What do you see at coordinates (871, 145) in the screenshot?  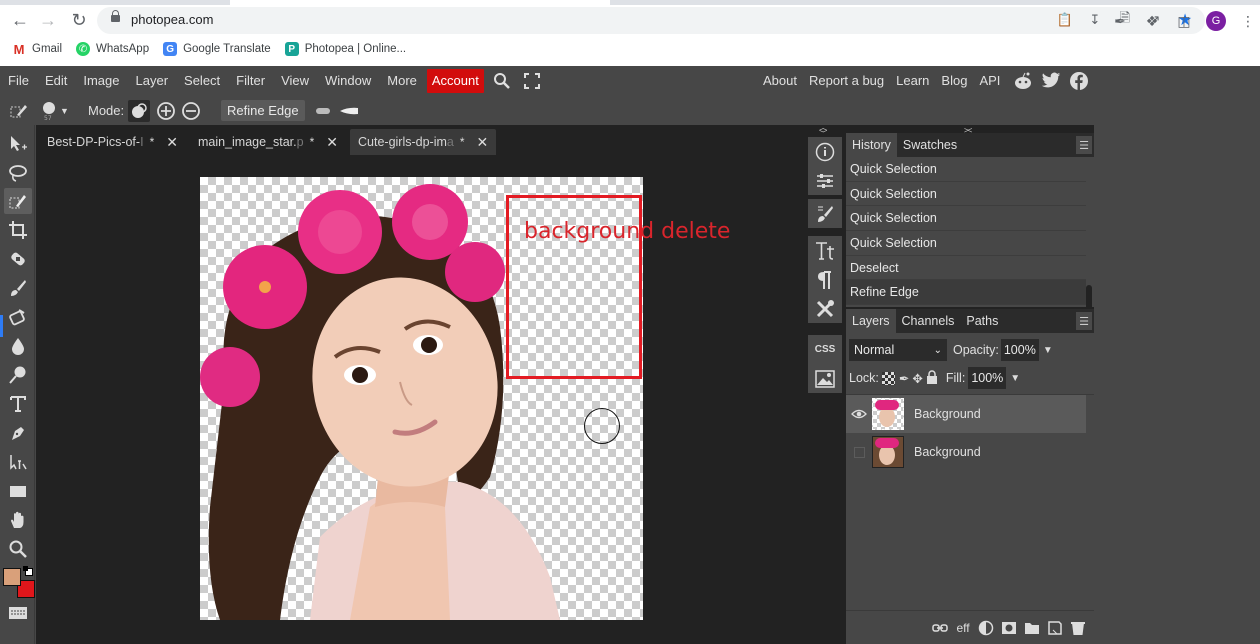 I see `tab-history: History` at bounding box center [871, 145].